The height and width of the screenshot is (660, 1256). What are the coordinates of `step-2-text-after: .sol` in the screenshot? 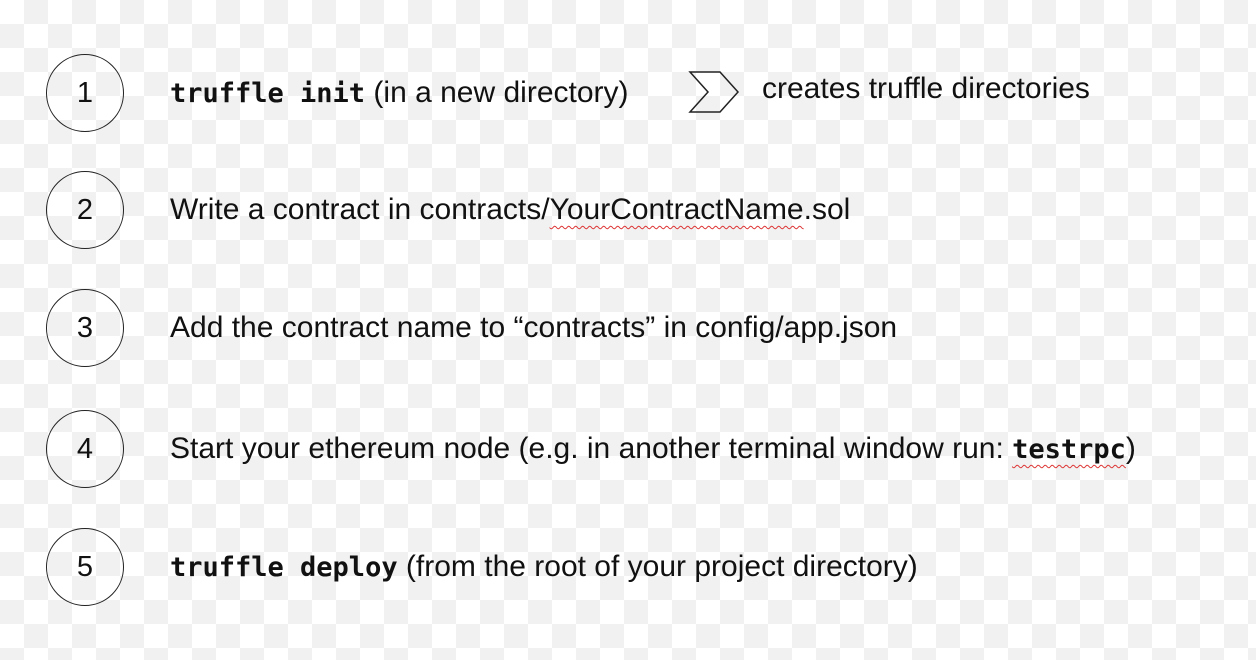 It's located at (827, 209).